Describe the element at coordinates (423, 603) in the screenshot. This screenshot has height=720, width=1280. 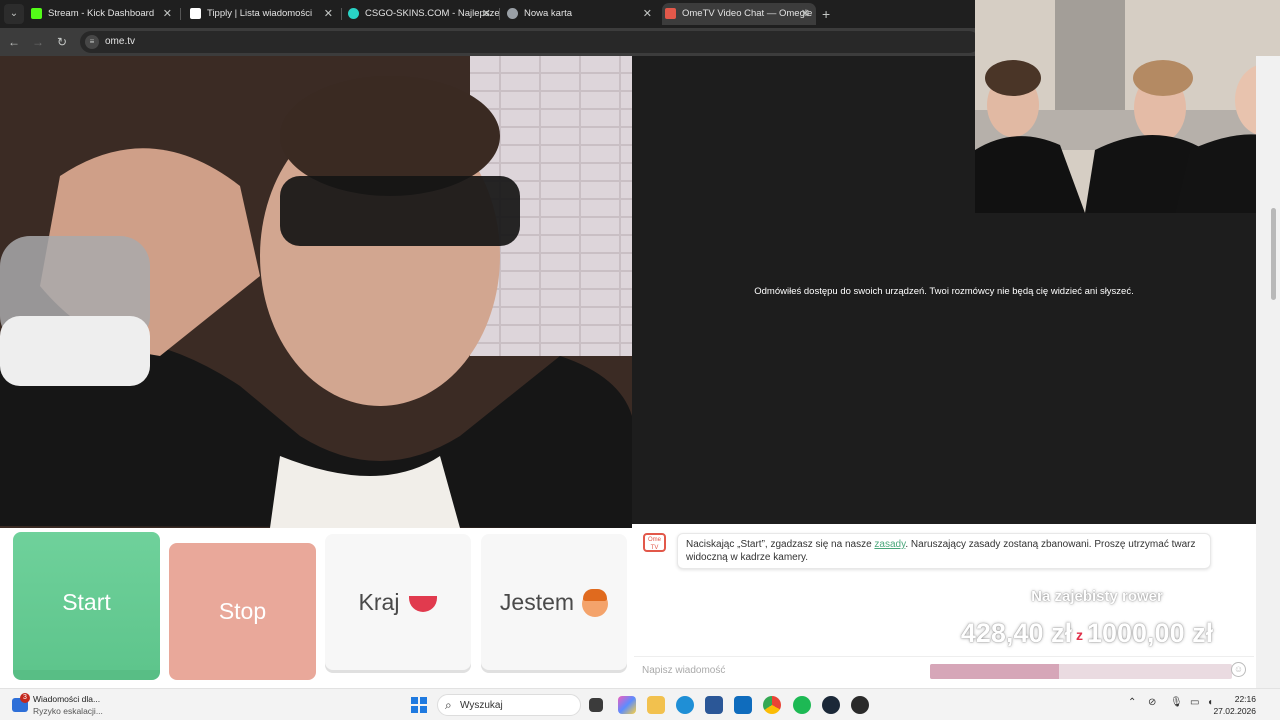
I see `poland-flag-icon` at that location.